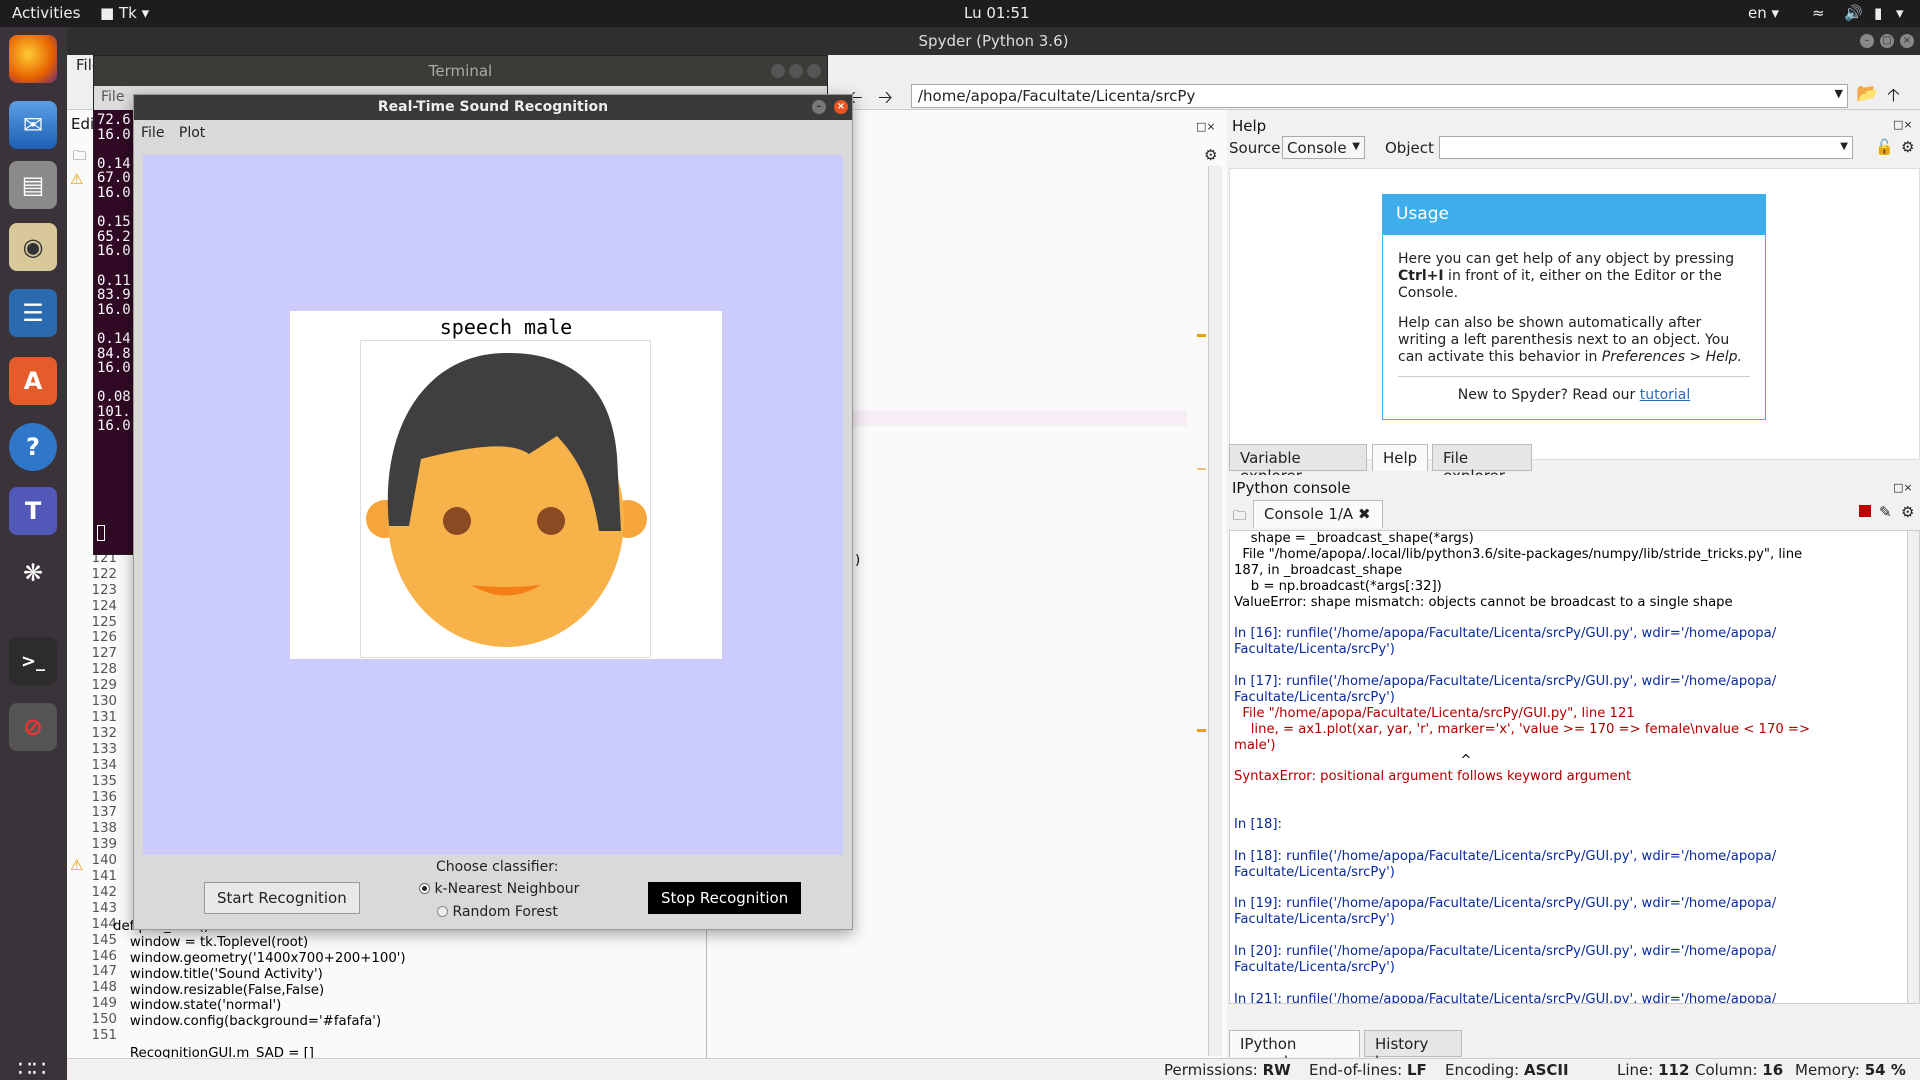 The height and width of the screenshot is (1080, 1920). What do you see at coordinates (1409, 148) in the screenshot?
I see `object-label: Object` at bounding box center [1409, 148].